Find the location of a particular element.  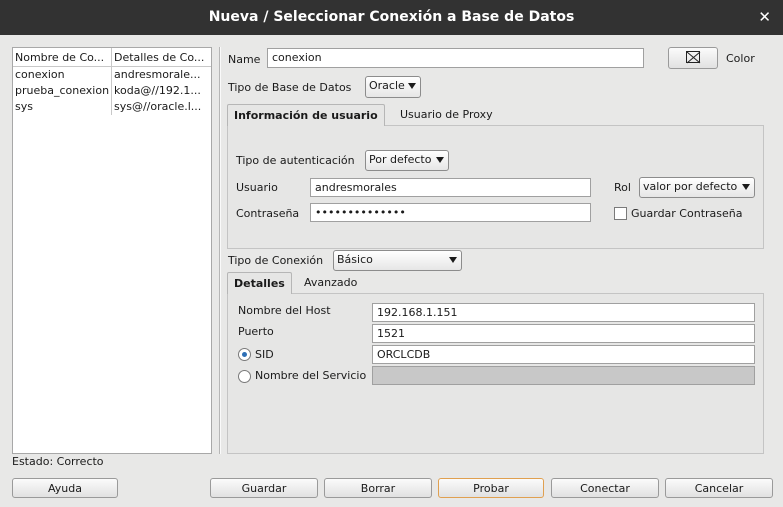

help-button: Ayuda is located at coordinates (65, 488).